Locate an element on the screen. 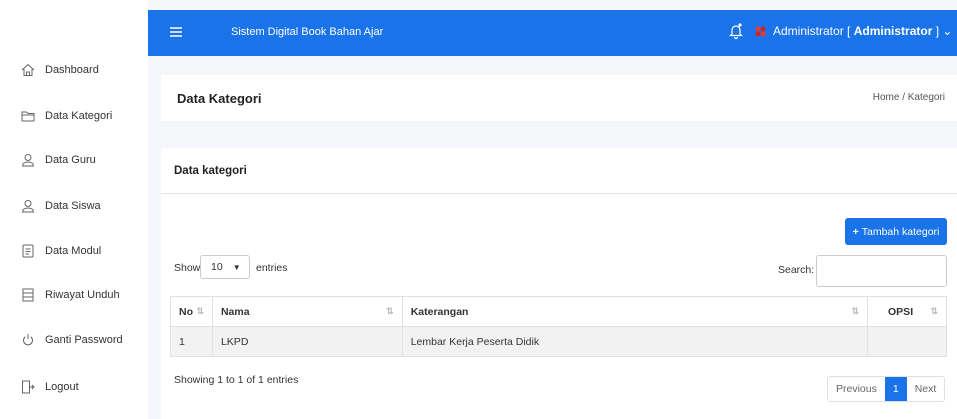  file-icon is located at coordinates (28, 251).